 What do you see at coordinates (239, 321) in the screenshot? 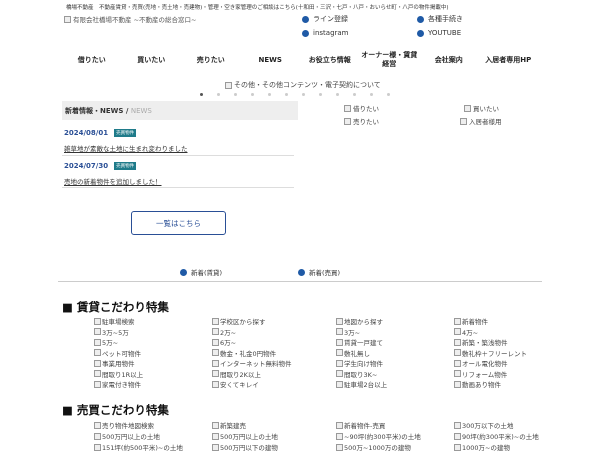
I see `rental-feature-item: 学校区から探す` at bounding box center [239, 321].